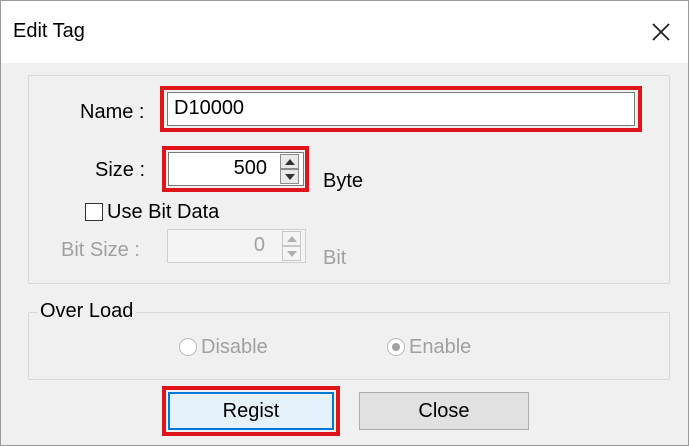  I want to click on bit-size-down-button, so click(291, 253).